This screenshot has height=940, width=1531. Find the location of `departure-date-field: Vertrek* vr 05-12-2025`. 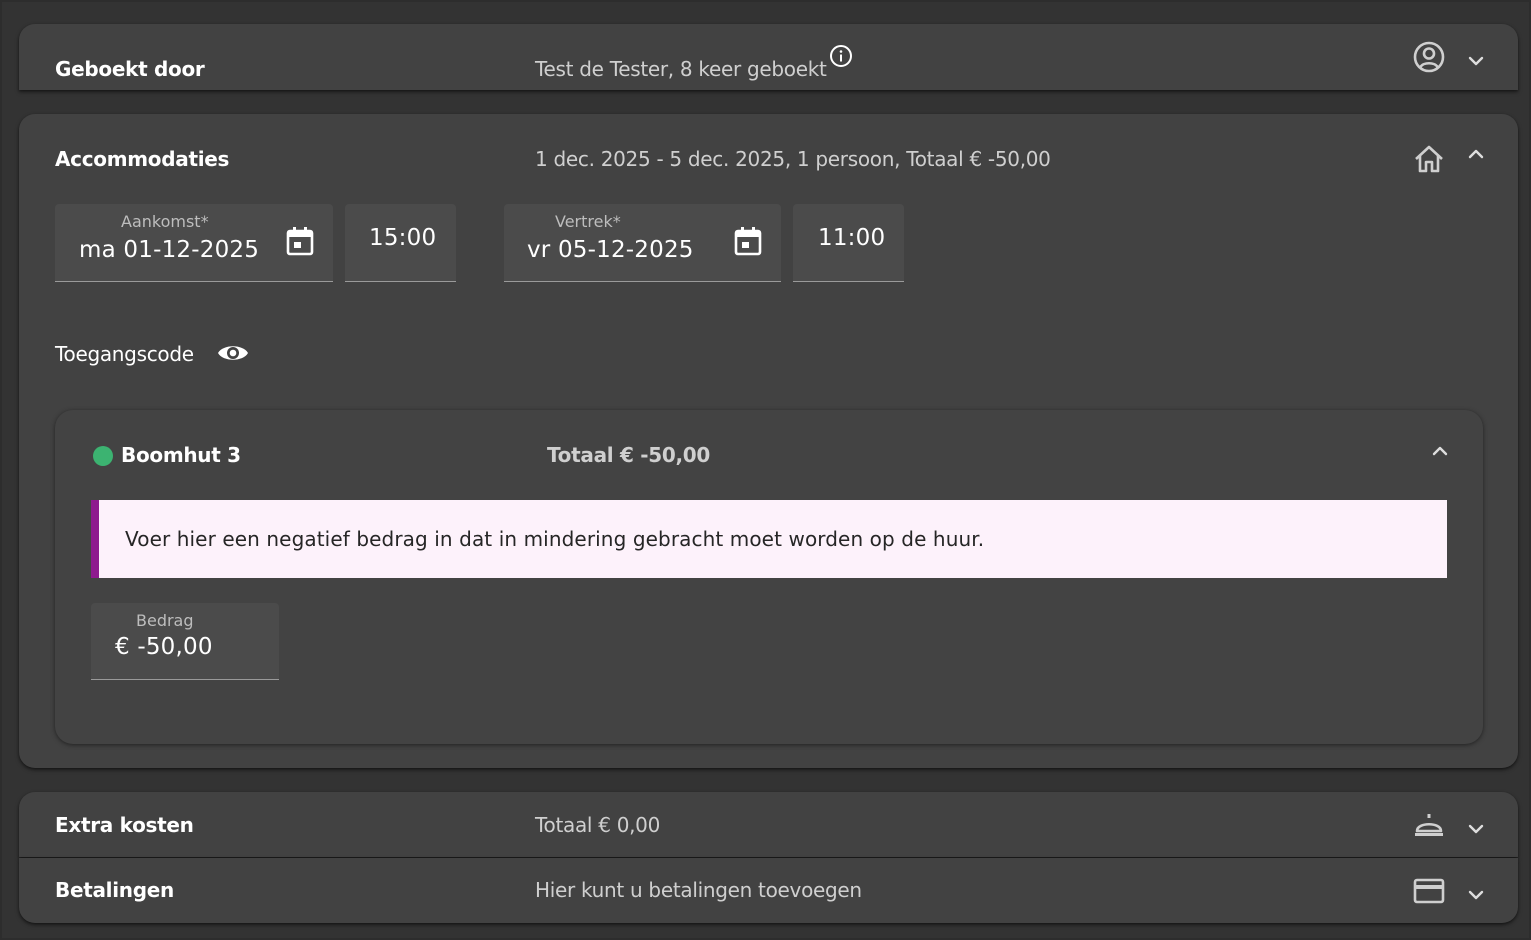

departure-date-field: Vertrek* vr 05-12-2025 is located at coordinates (642, 243).